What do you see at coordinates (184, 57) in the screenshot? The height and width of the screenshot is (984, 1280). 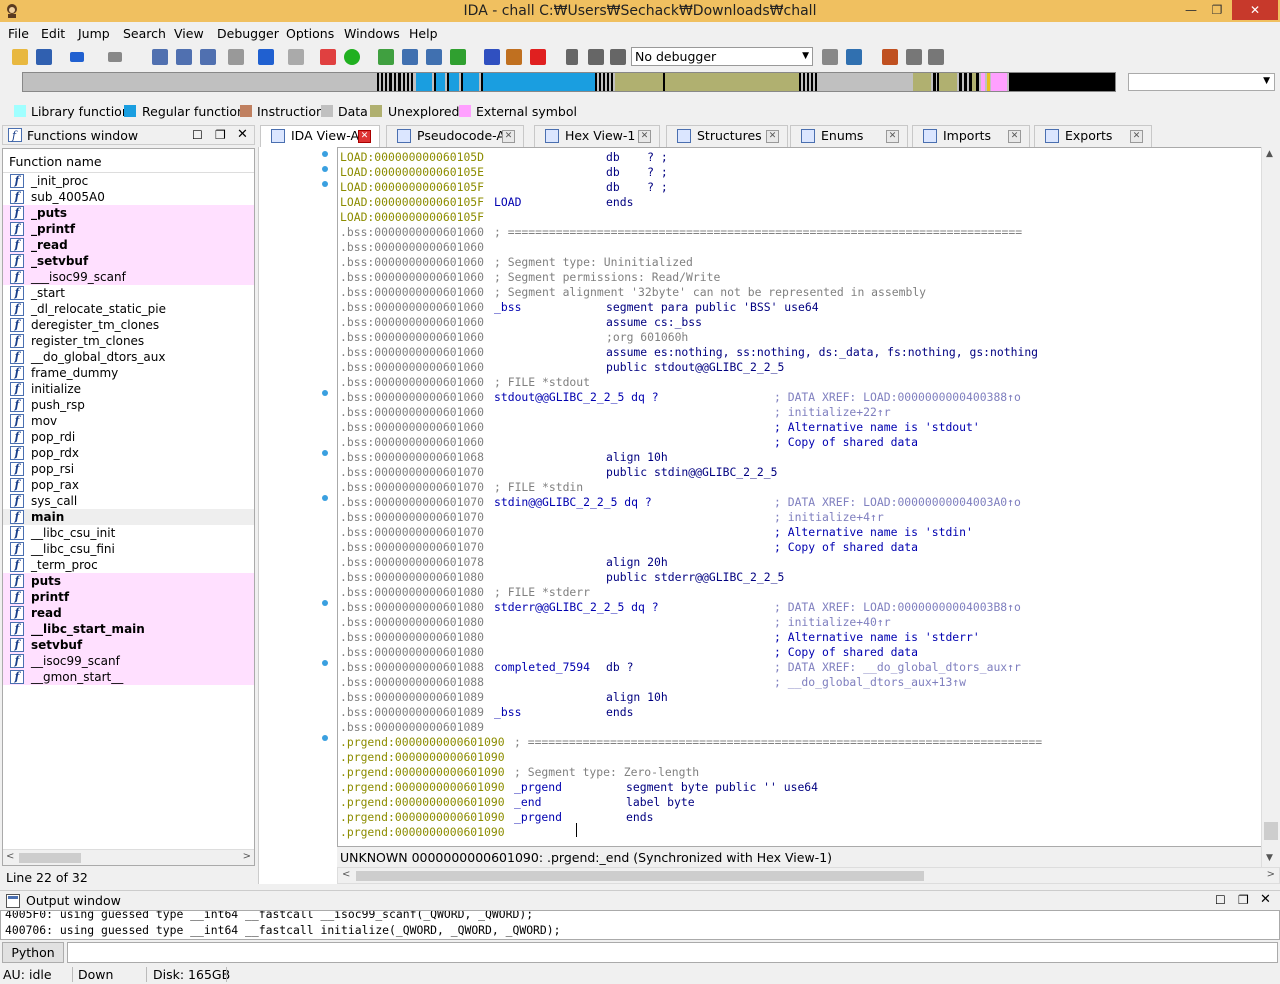 I see `text-search-icon` at bounding box center [184, 57].